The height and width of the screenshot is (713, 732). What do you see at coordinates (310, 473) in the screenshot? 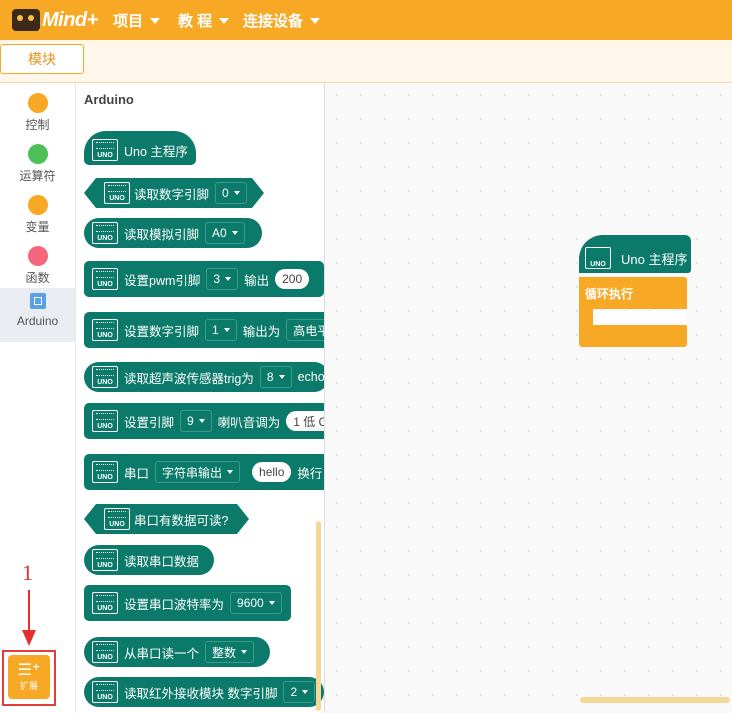
I see `block-label: 换行` at bounding box center [310, 473].